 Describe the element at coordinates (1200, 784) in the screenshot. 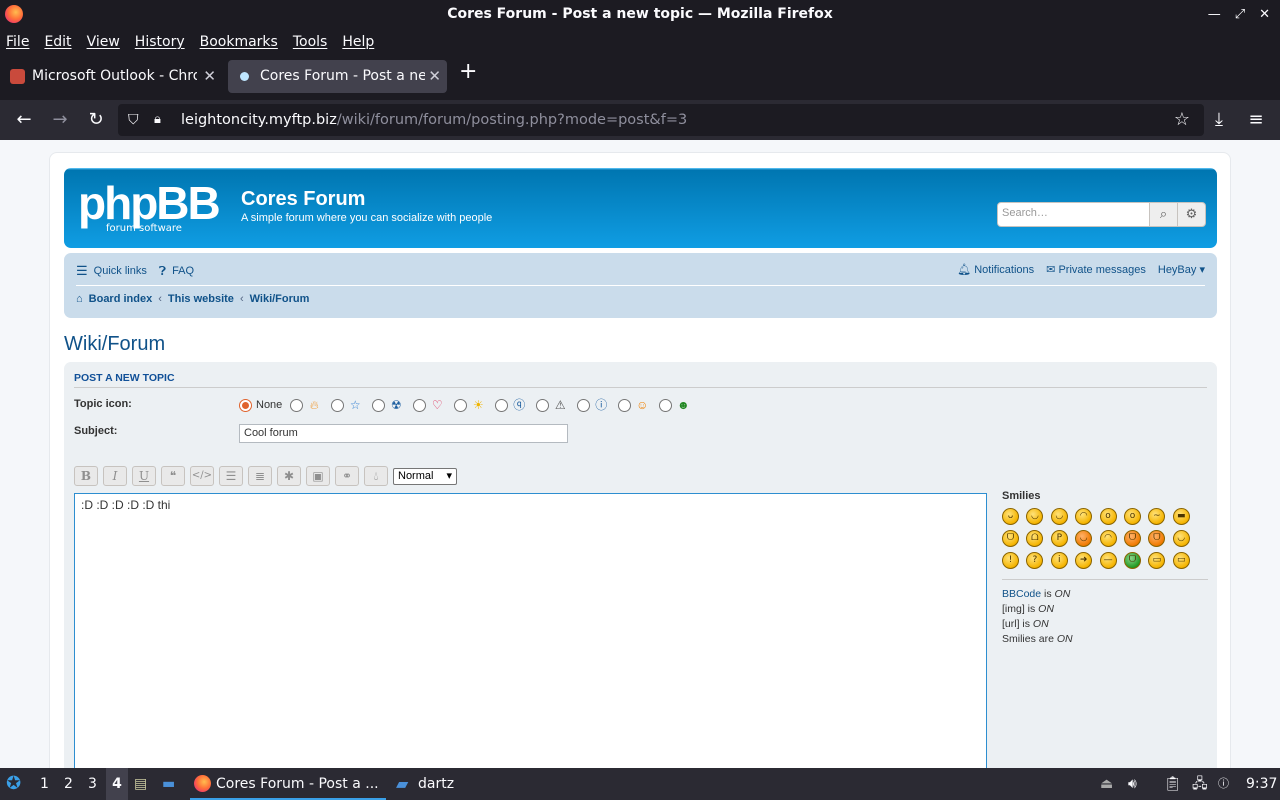

I see `network-icon: 🖧` at that location.